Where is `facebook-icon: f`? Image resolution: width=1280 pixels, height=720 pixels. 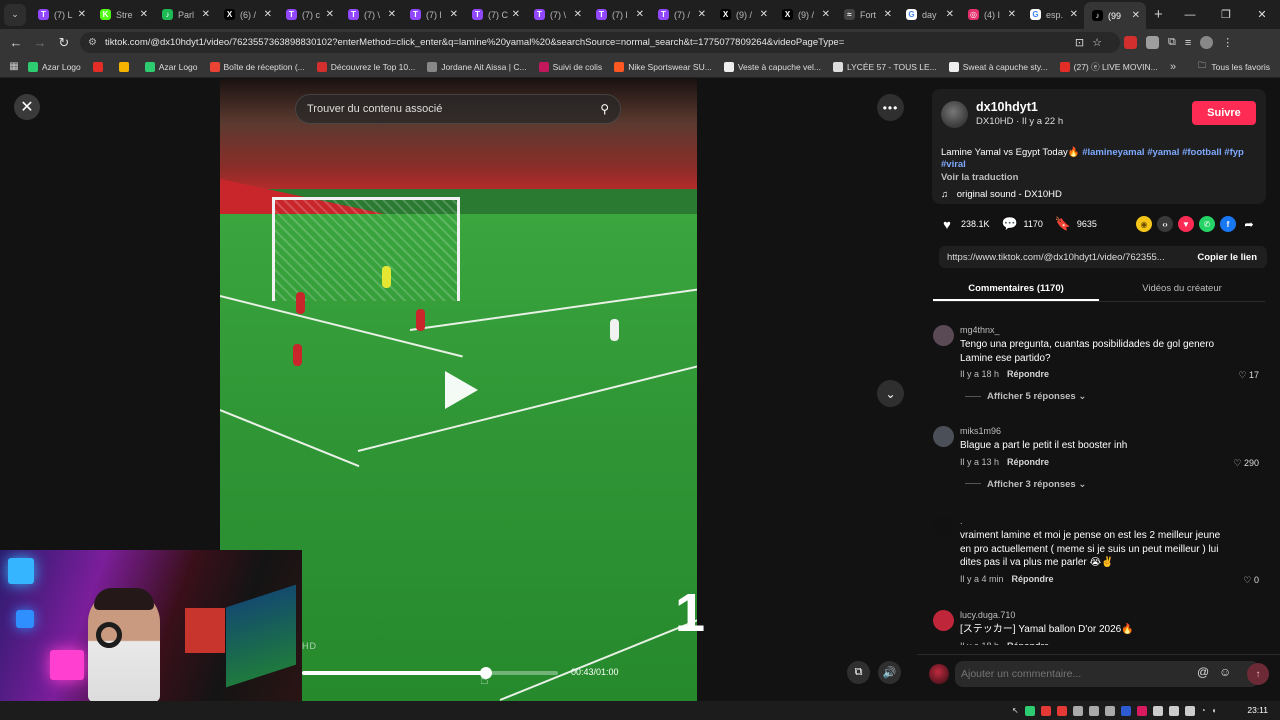 facebook-icon: f is located at coordinates (1228, 224).